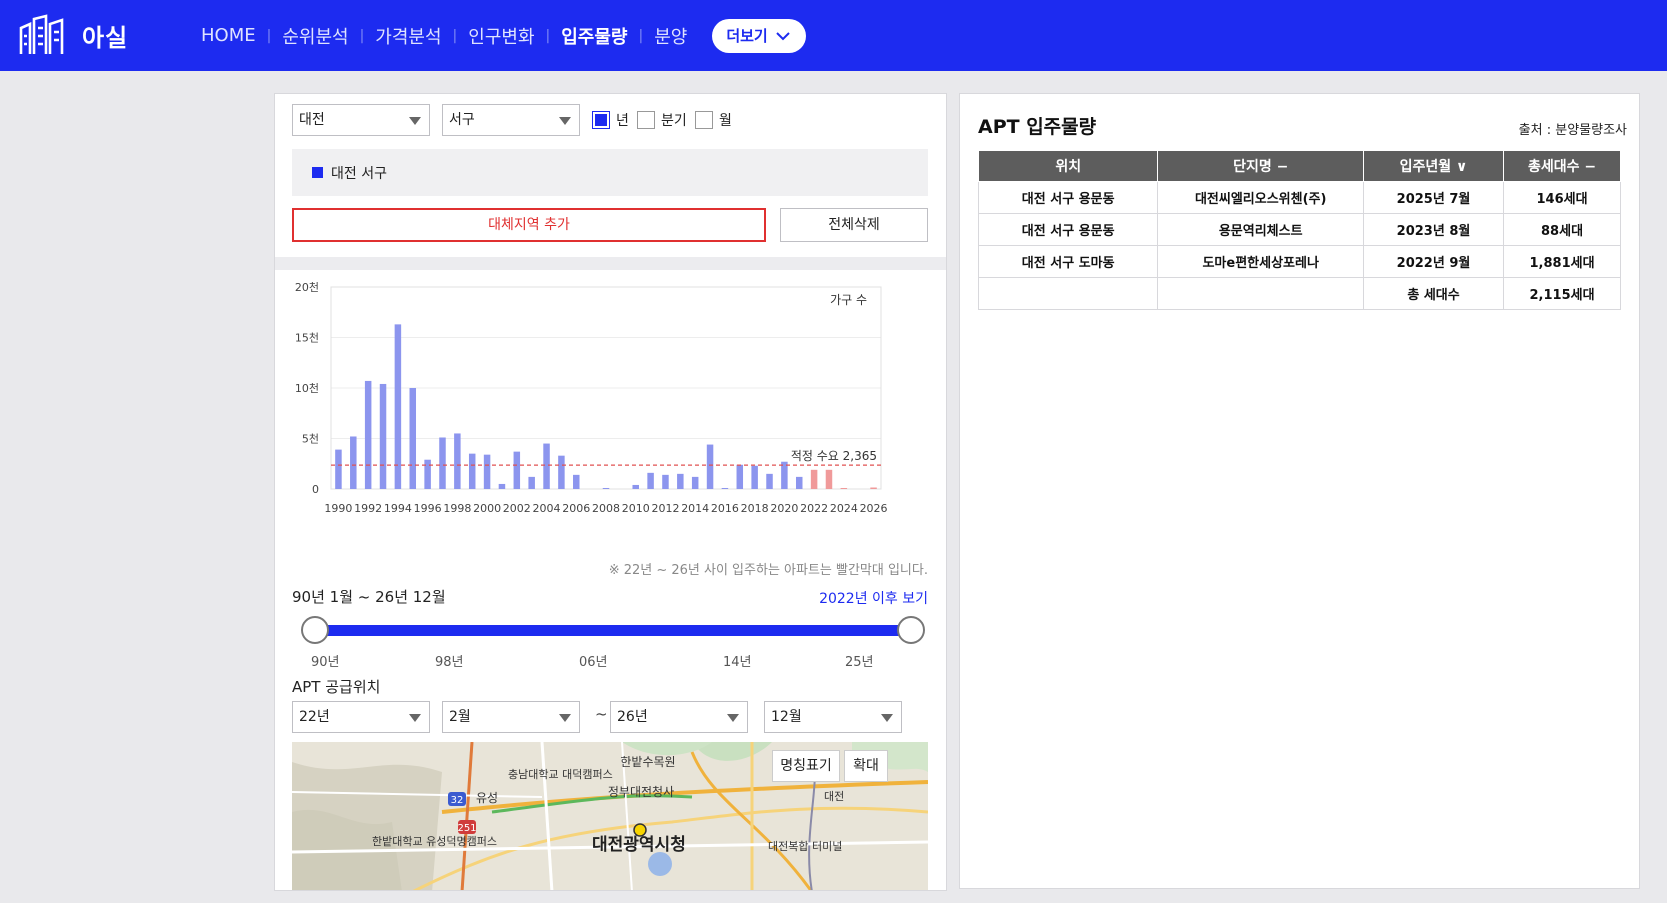 The image size is (1667, 903). Describe the element at coordinates (487, 471) in the screenshot. I see `bar-2000` at that location.